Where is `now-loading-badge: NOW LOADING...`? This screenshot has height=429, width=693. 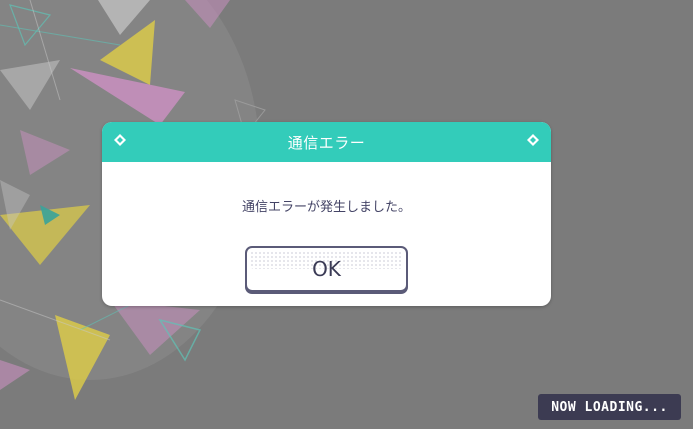
now-loading-badge: NOW LOADING... is located at coordinates (609, 407).